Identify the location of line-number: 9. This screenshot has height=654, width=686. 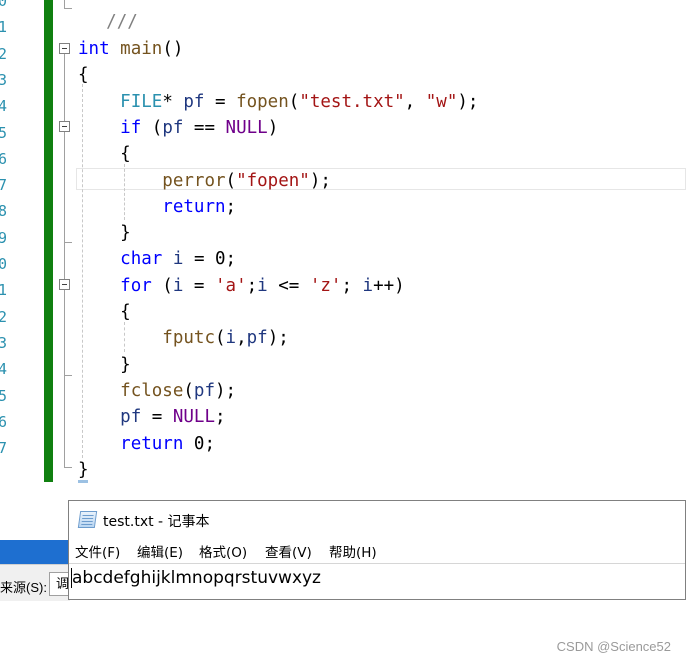
(3, 237).